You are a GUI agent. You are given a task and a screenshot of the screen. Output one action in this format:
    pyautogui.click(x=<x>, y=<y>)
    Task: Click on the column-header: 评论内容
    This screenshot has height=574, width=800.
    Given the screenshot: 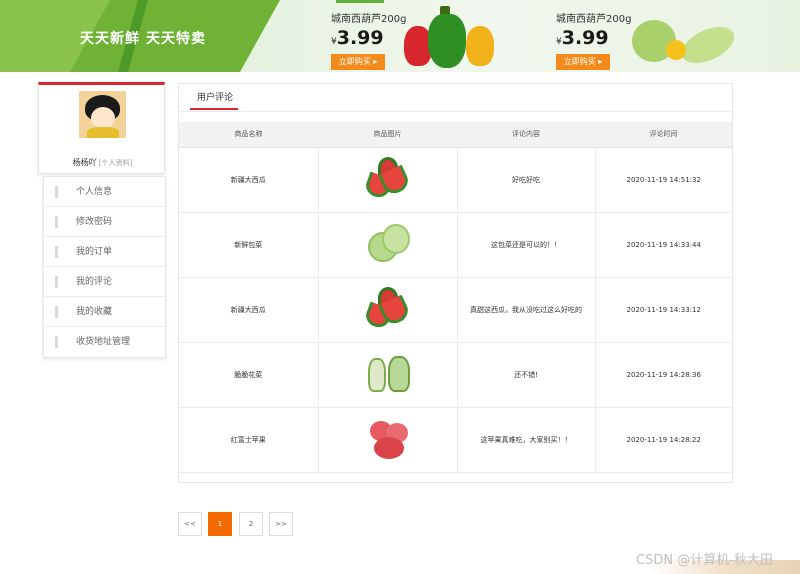 What is the action you would take?
    pyautogui.click(x=526, y=135)
    